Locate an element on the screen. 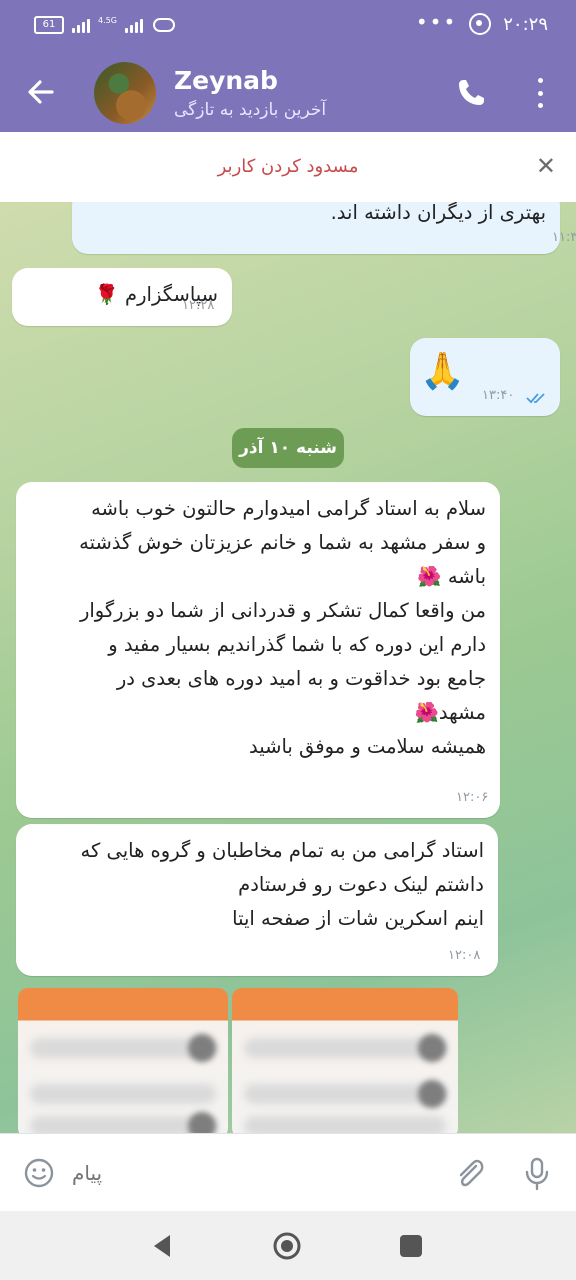 The height and width of the screenshot is (1280, 576). call-button is located at coordinates (471, 93).